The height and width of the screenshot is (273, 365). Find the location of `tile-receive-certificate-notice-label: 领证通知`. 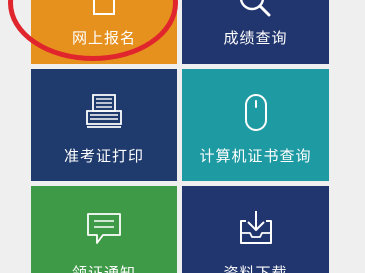

tile-receive-certificate-notice-label: 领证通知 is located at coordinates (103, 268).